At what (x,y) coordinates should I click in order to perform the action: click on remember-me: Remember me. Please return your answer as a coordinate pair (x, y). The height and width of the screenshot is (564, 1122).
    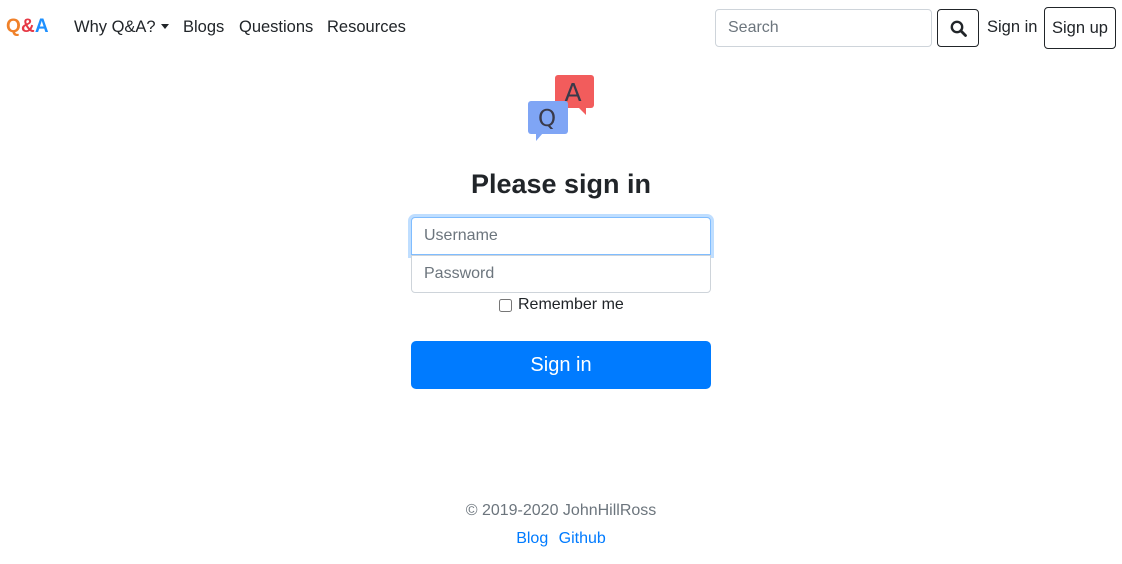
    Looking at the image, I should click on (561, 305).